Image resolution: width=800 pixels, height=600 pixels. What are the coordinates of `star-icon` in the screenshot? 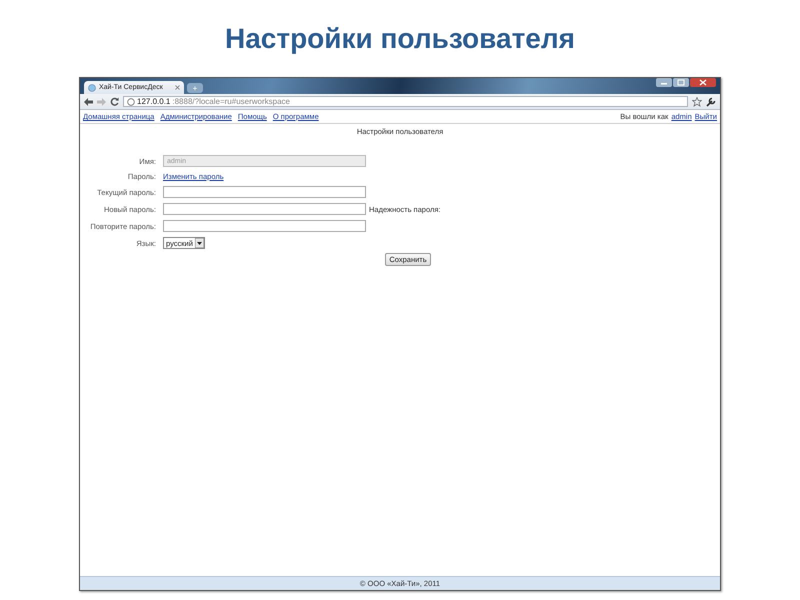 It's located at (697, 101).